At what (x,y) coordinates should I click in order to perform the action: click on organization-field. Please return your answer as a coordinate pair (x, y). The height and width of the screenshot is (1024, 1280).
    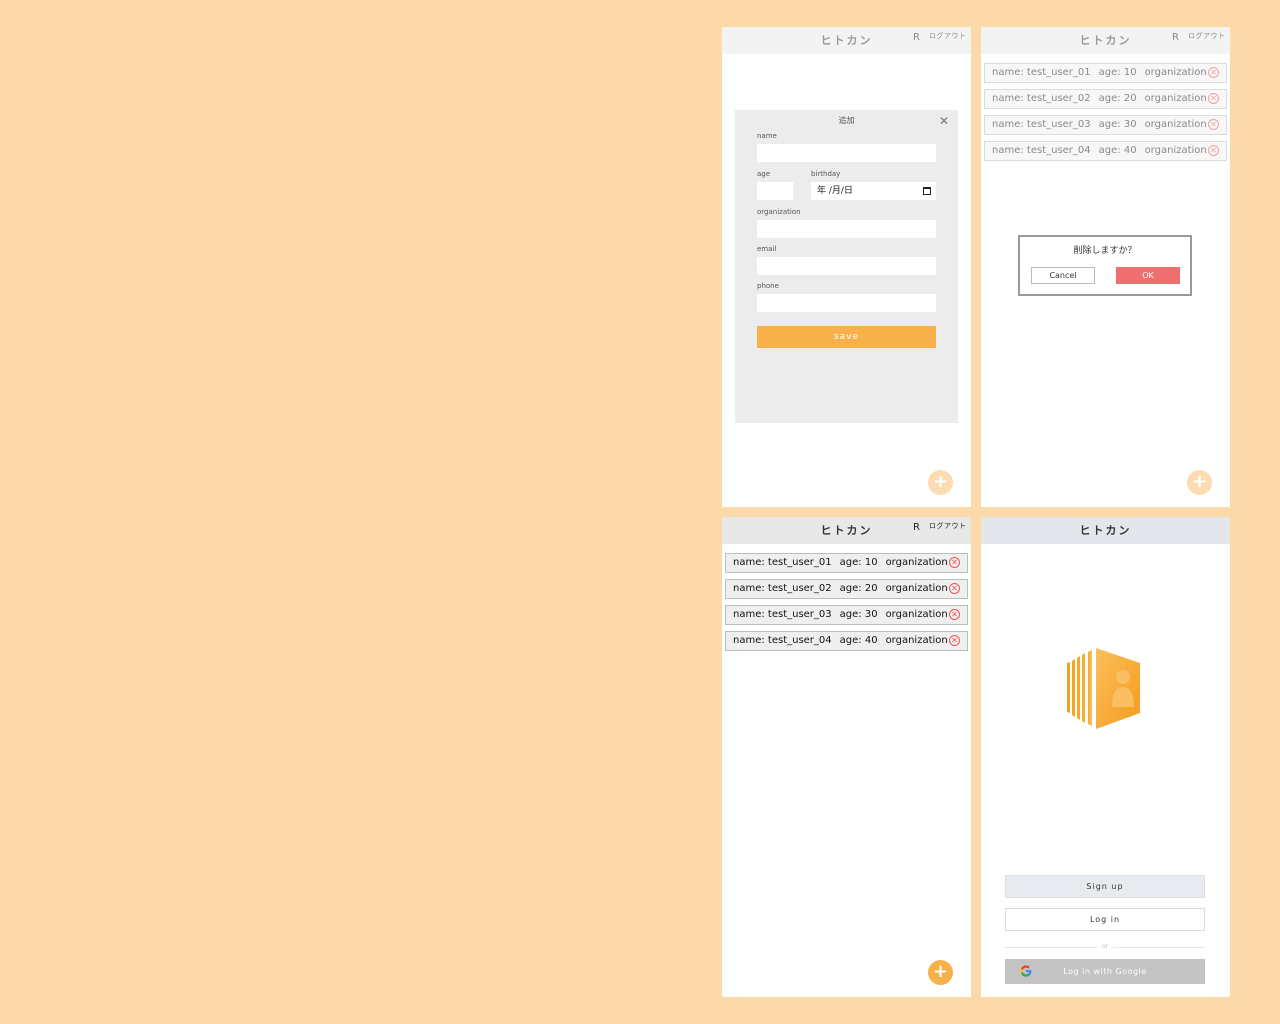
    Looking at the image, I should click on (846, 229).